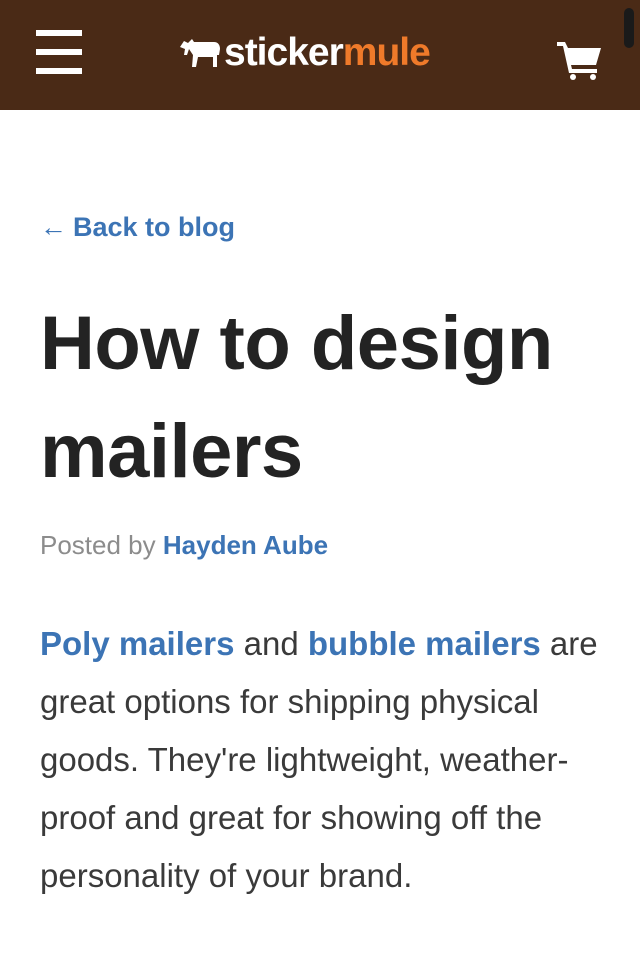  What do you see at coordinates (137, 643) in the screenshot?
I see `poly-mailers-link: Poly mailers` at bounding box center [137, 643].